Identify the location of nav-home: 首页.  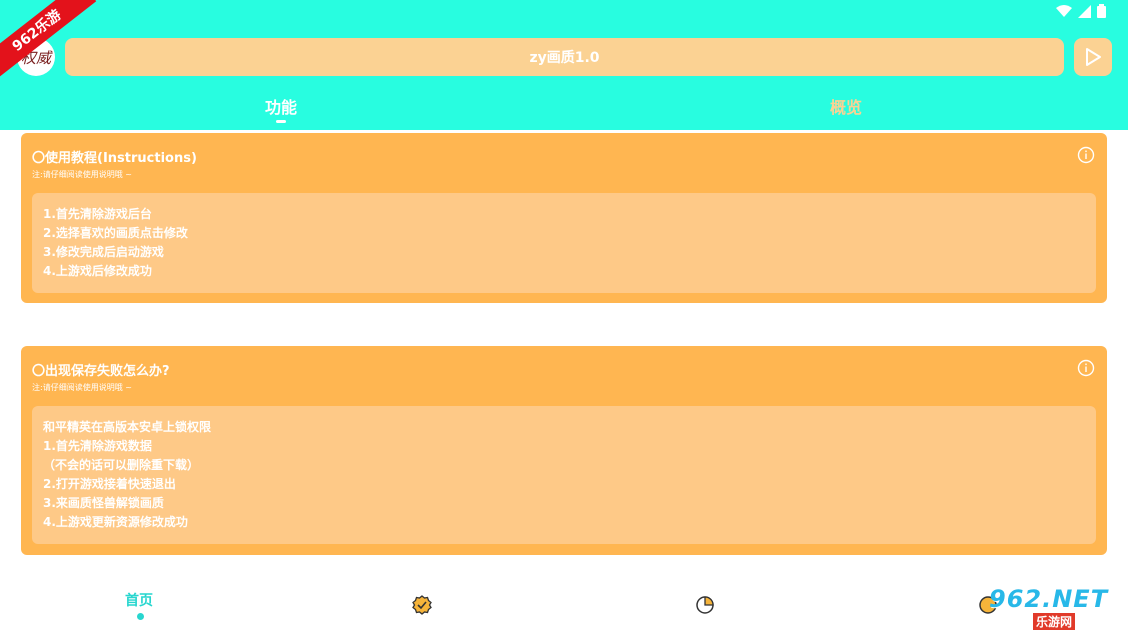
(139, 600).